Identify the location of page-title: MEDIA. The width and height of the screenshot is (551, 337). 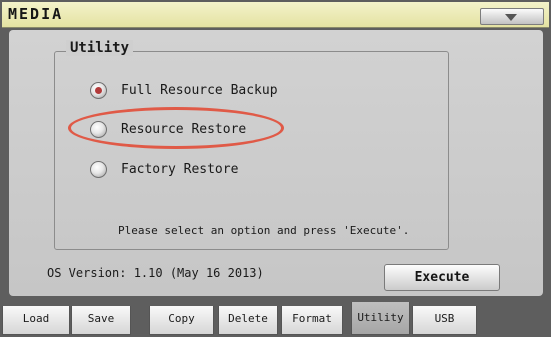
(36, 14).